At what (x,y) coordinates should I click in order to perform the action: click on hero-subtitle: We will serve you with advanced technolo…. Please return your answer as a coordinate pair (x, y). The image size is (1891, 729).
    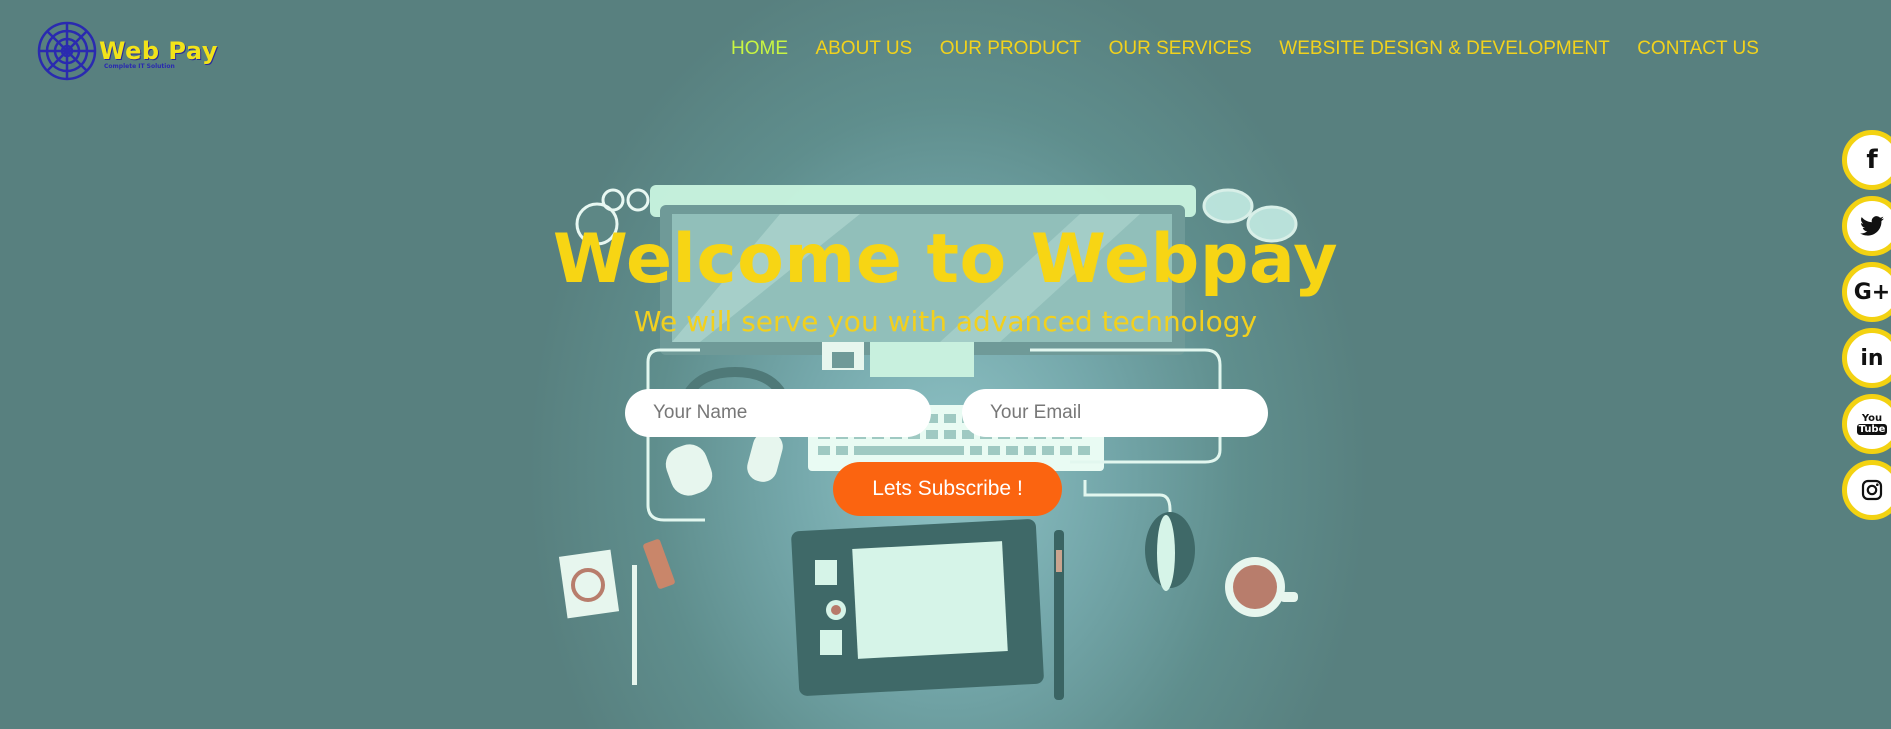
    Looking at the image, I should click on (945, 321).